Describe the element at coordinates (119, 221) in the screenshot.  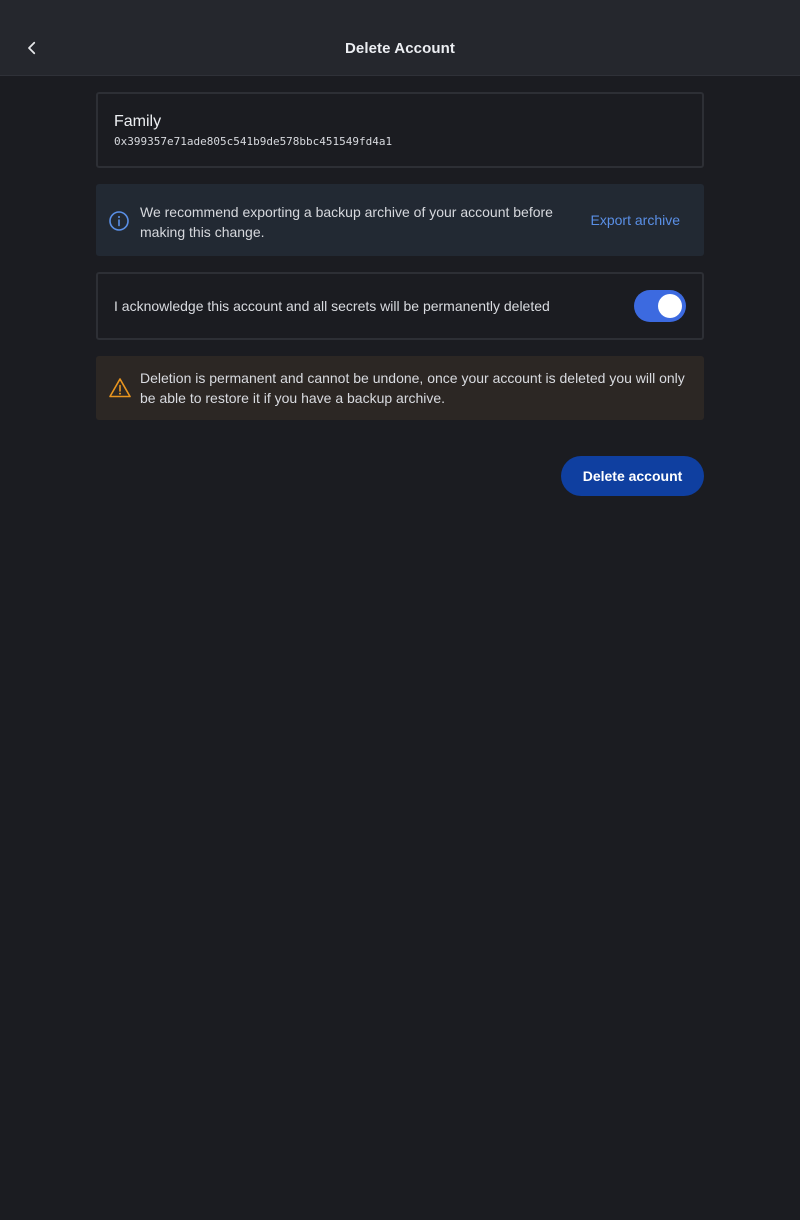
I see `info-icon` at that location.